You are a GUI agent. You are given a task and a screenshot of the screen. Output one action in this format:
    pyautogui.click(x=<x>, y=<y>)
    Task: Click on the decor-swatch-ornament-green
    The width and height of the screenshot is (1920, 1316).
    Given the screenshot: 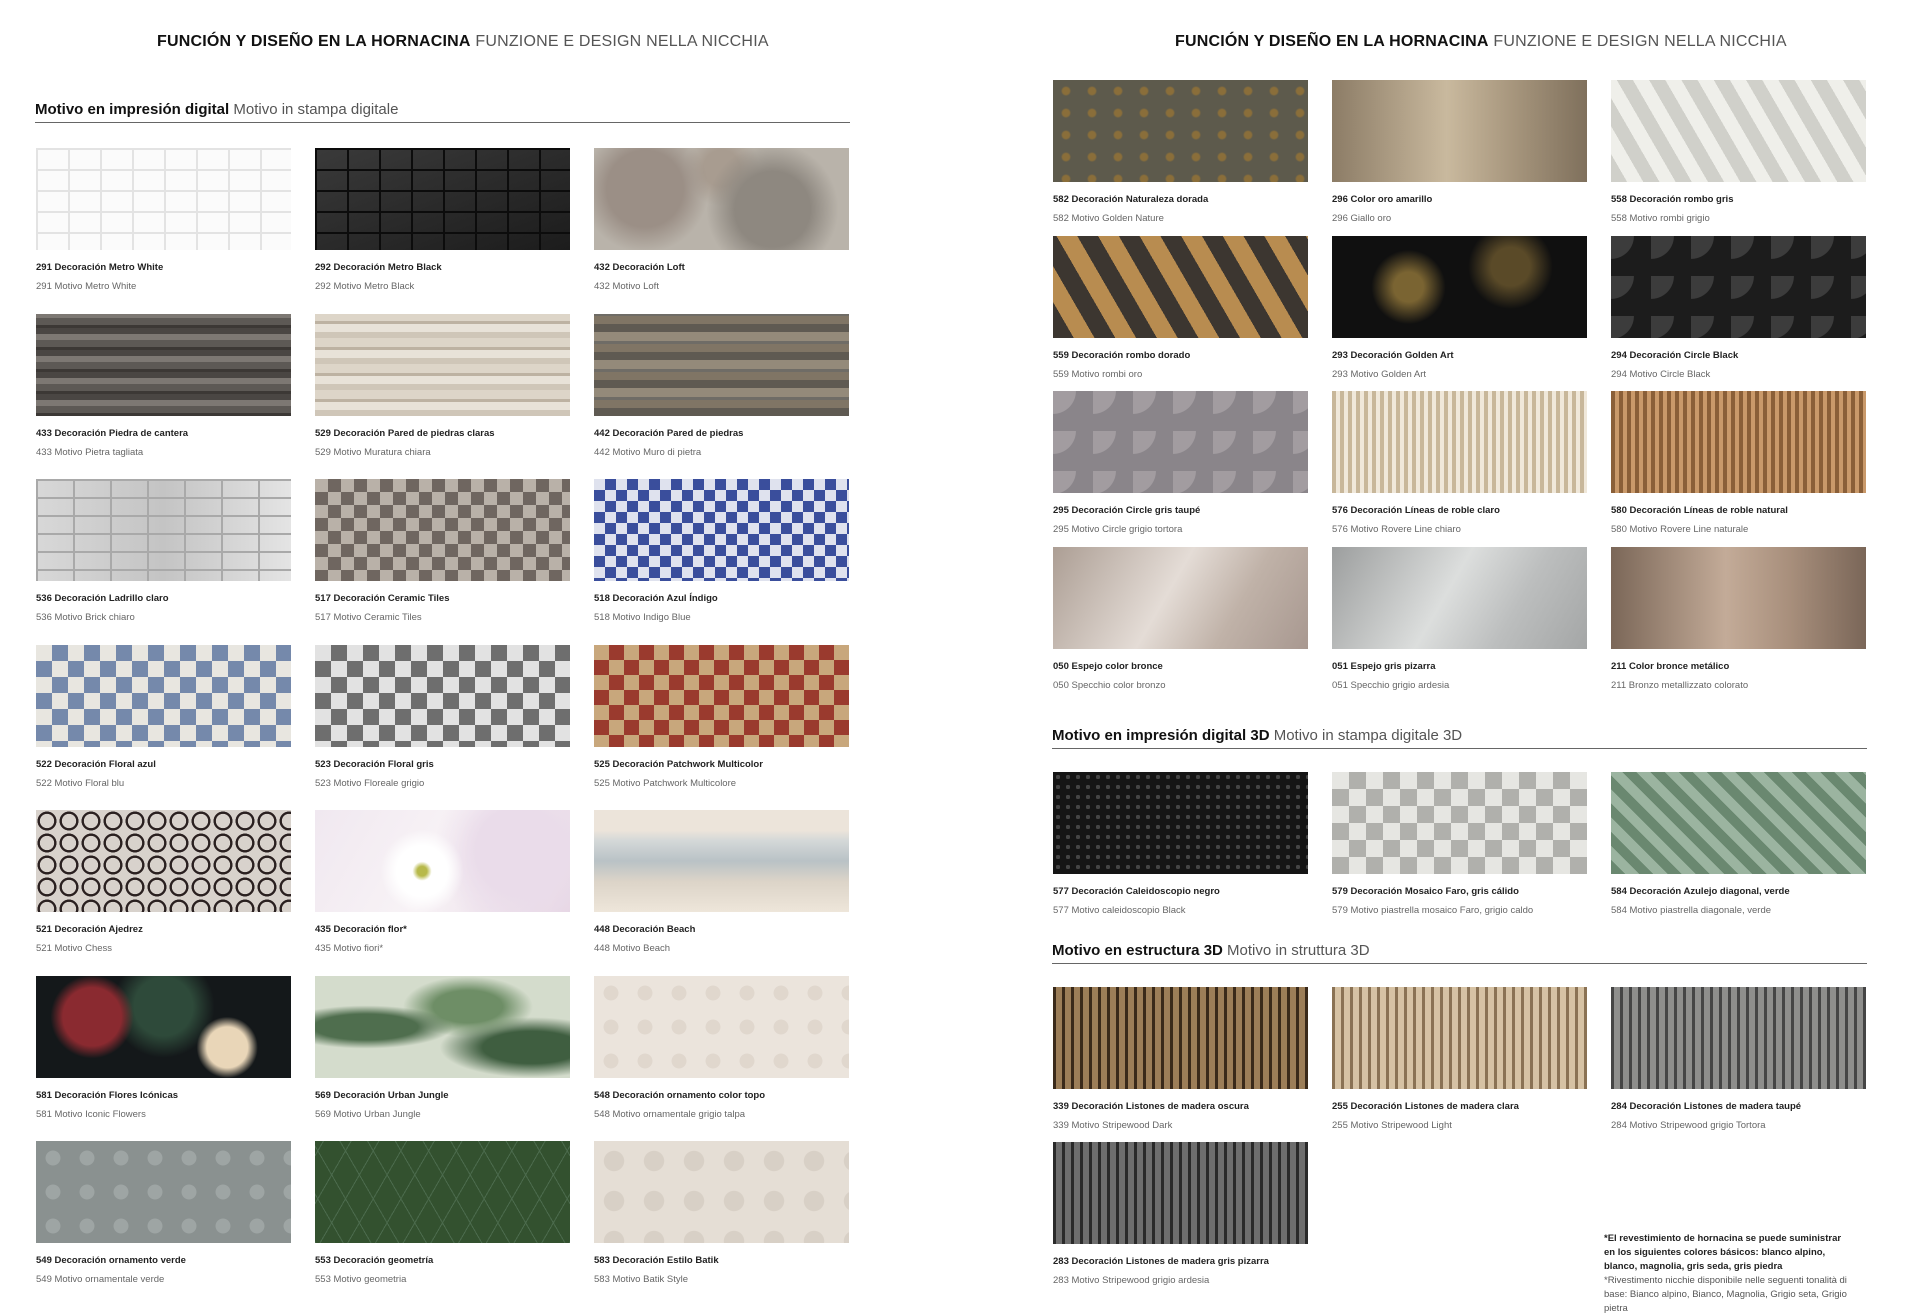 What is the action you would take?
    pyautogui.click(x=163, y=1192)
    